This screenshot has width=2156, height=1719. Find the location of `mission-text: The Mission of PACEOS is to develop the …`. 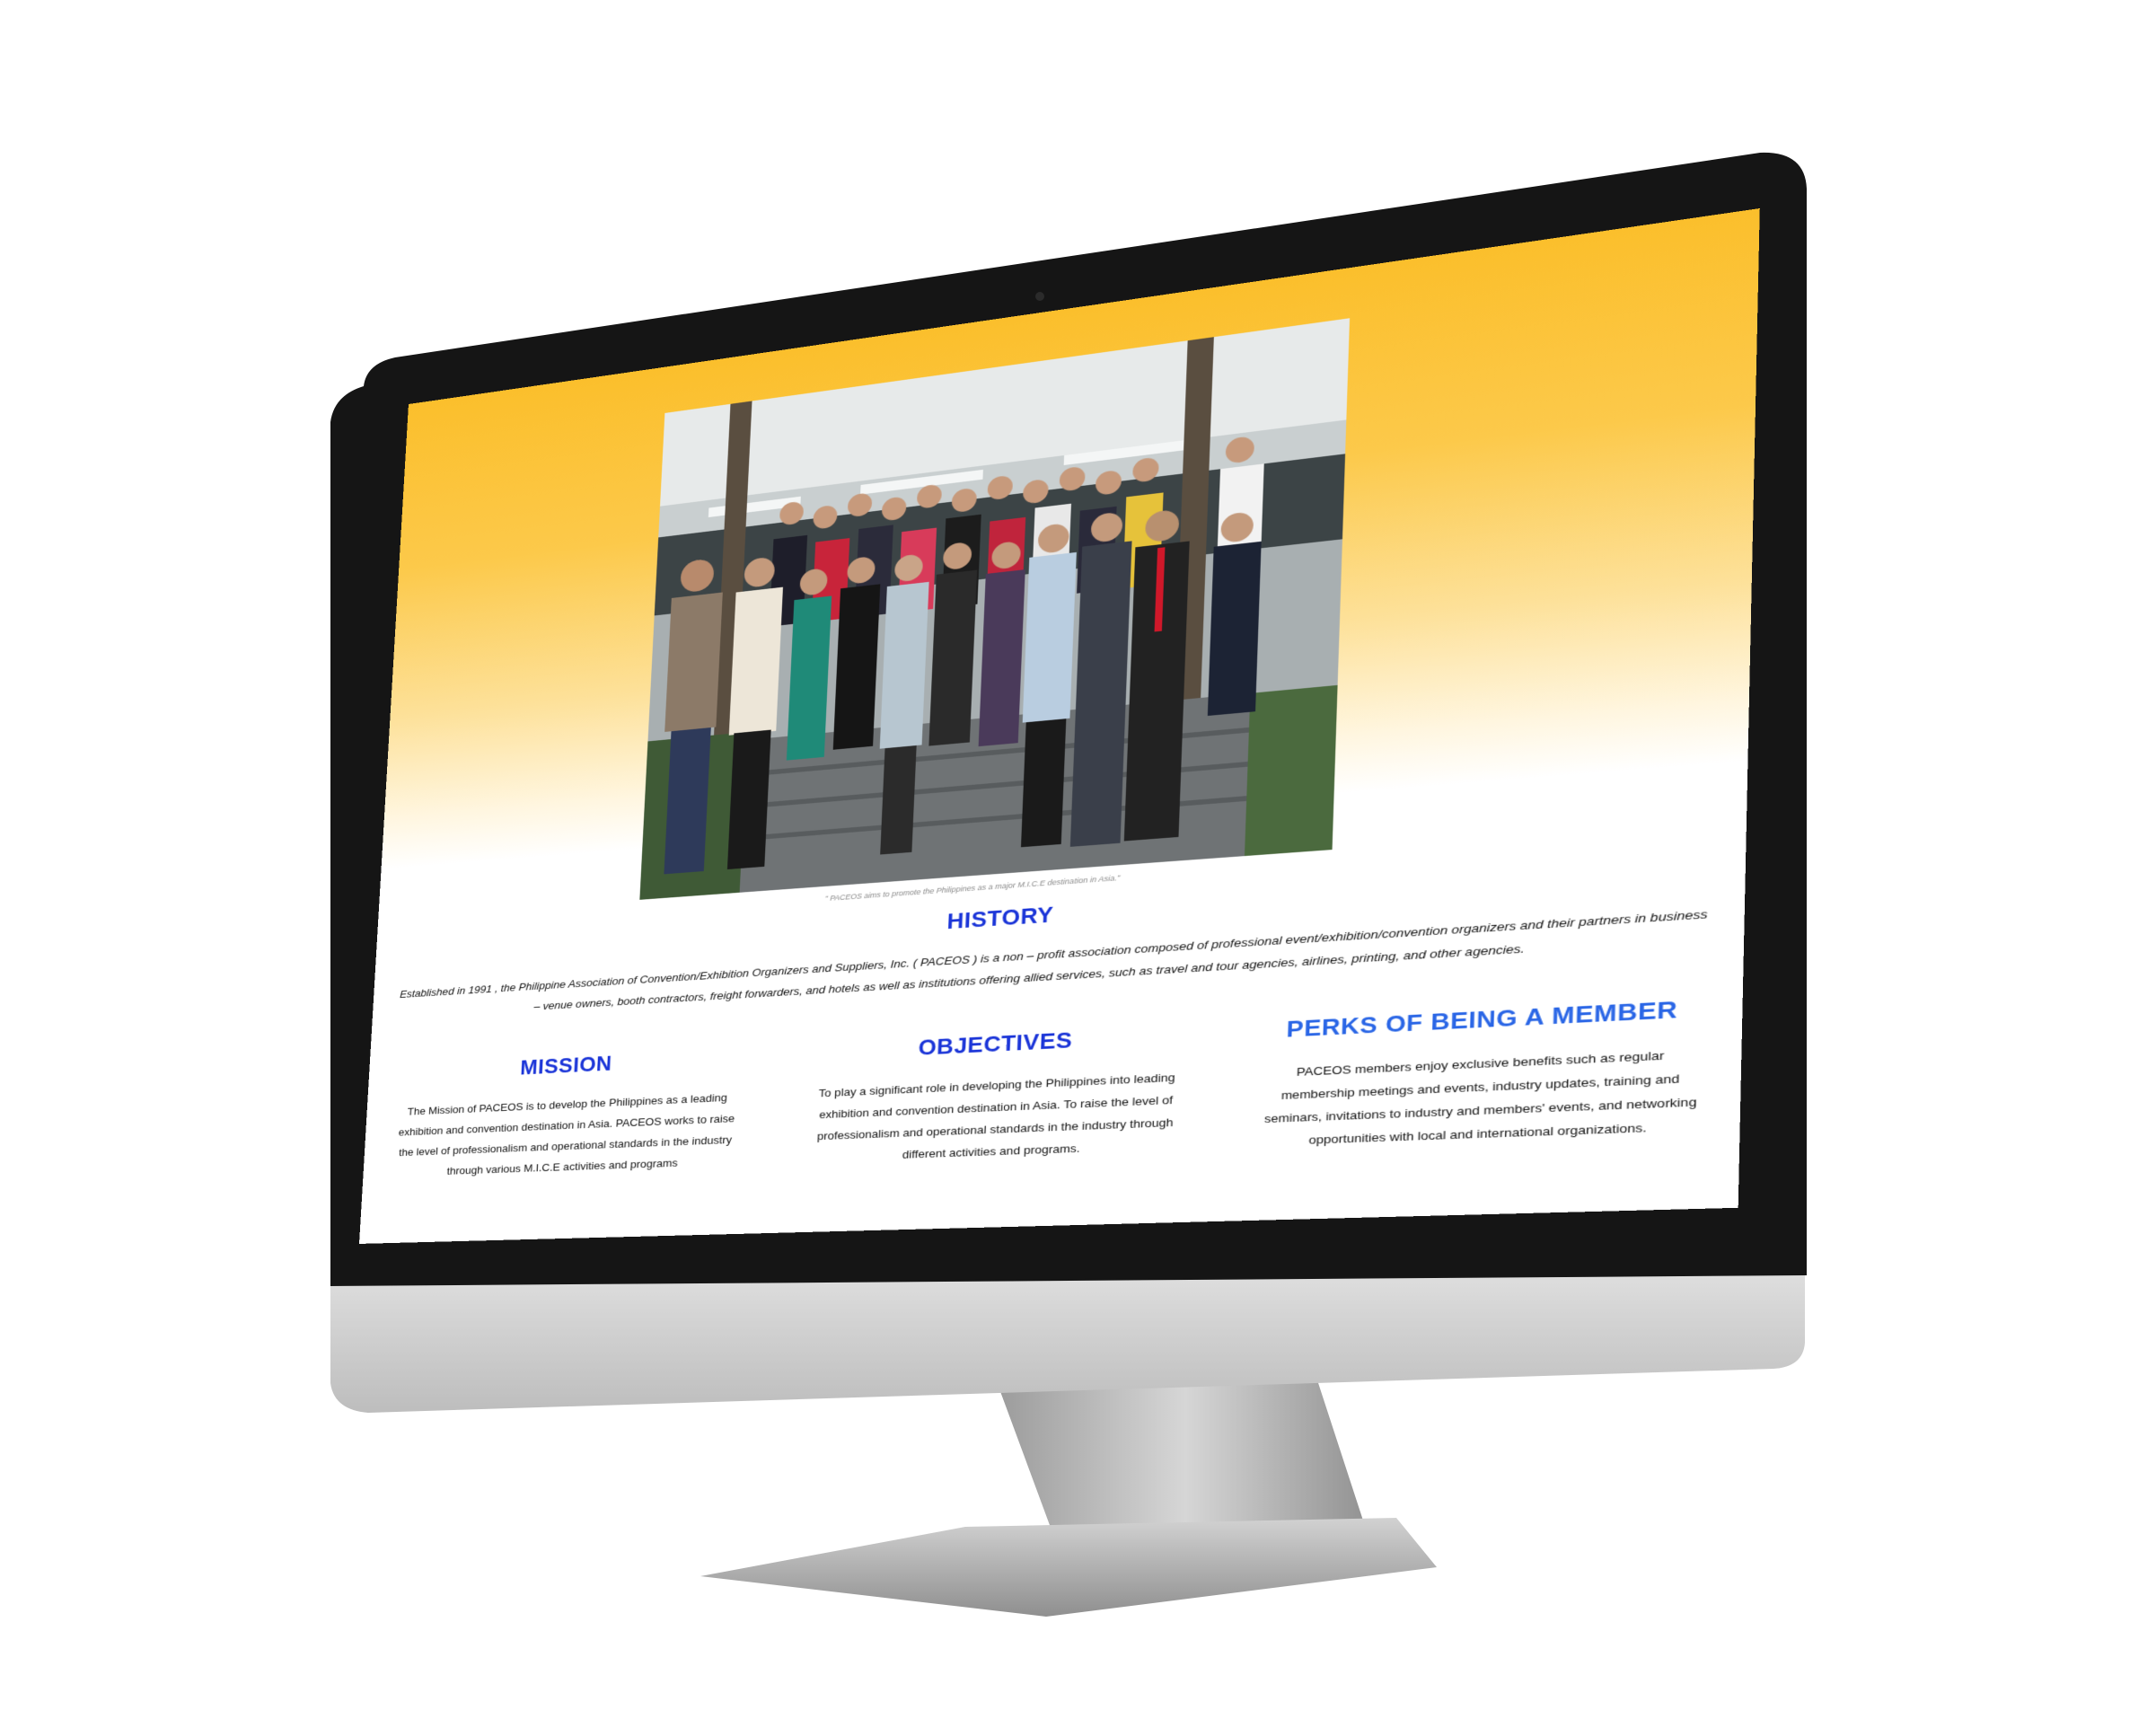

mission-text: The Mission of PACEOS is to develop the … is located at coordinates (566, 1134).